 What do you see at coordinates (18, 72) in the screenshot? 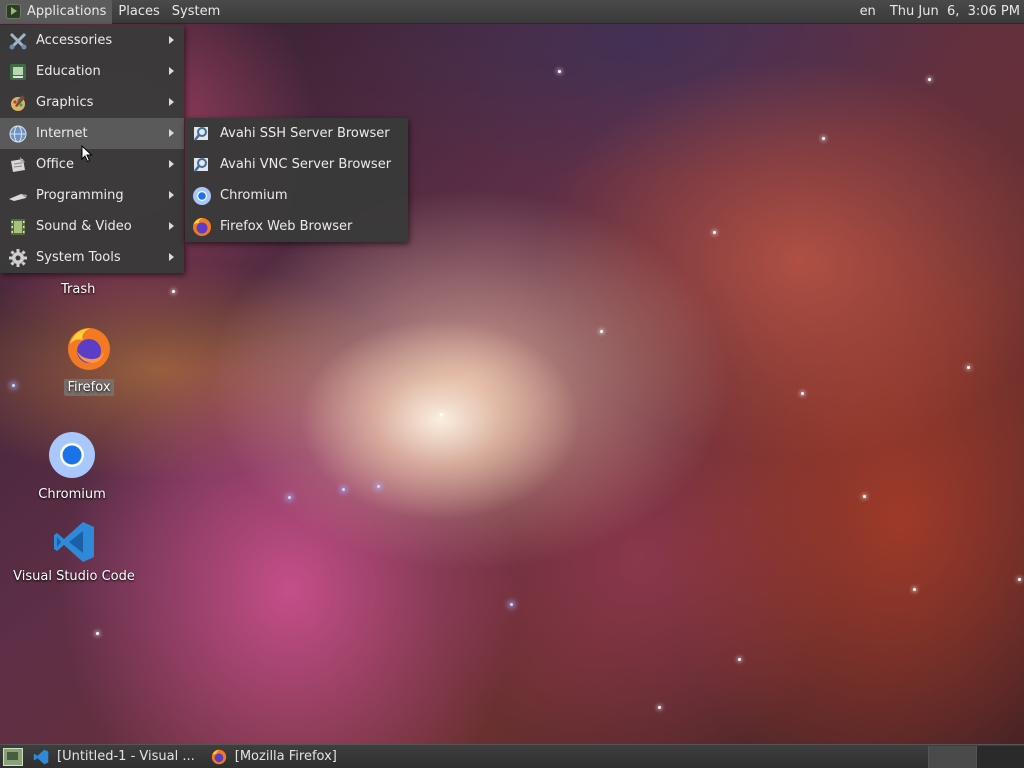
I see `education-icon` at bounding box center [18, 72].